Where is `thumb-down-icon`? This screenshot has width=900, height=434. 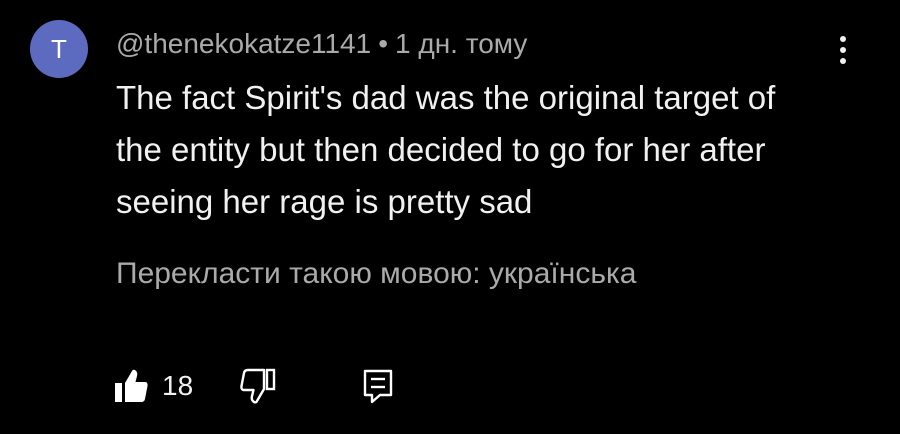
thumb-down-icon is located at coordinates (258, 386).